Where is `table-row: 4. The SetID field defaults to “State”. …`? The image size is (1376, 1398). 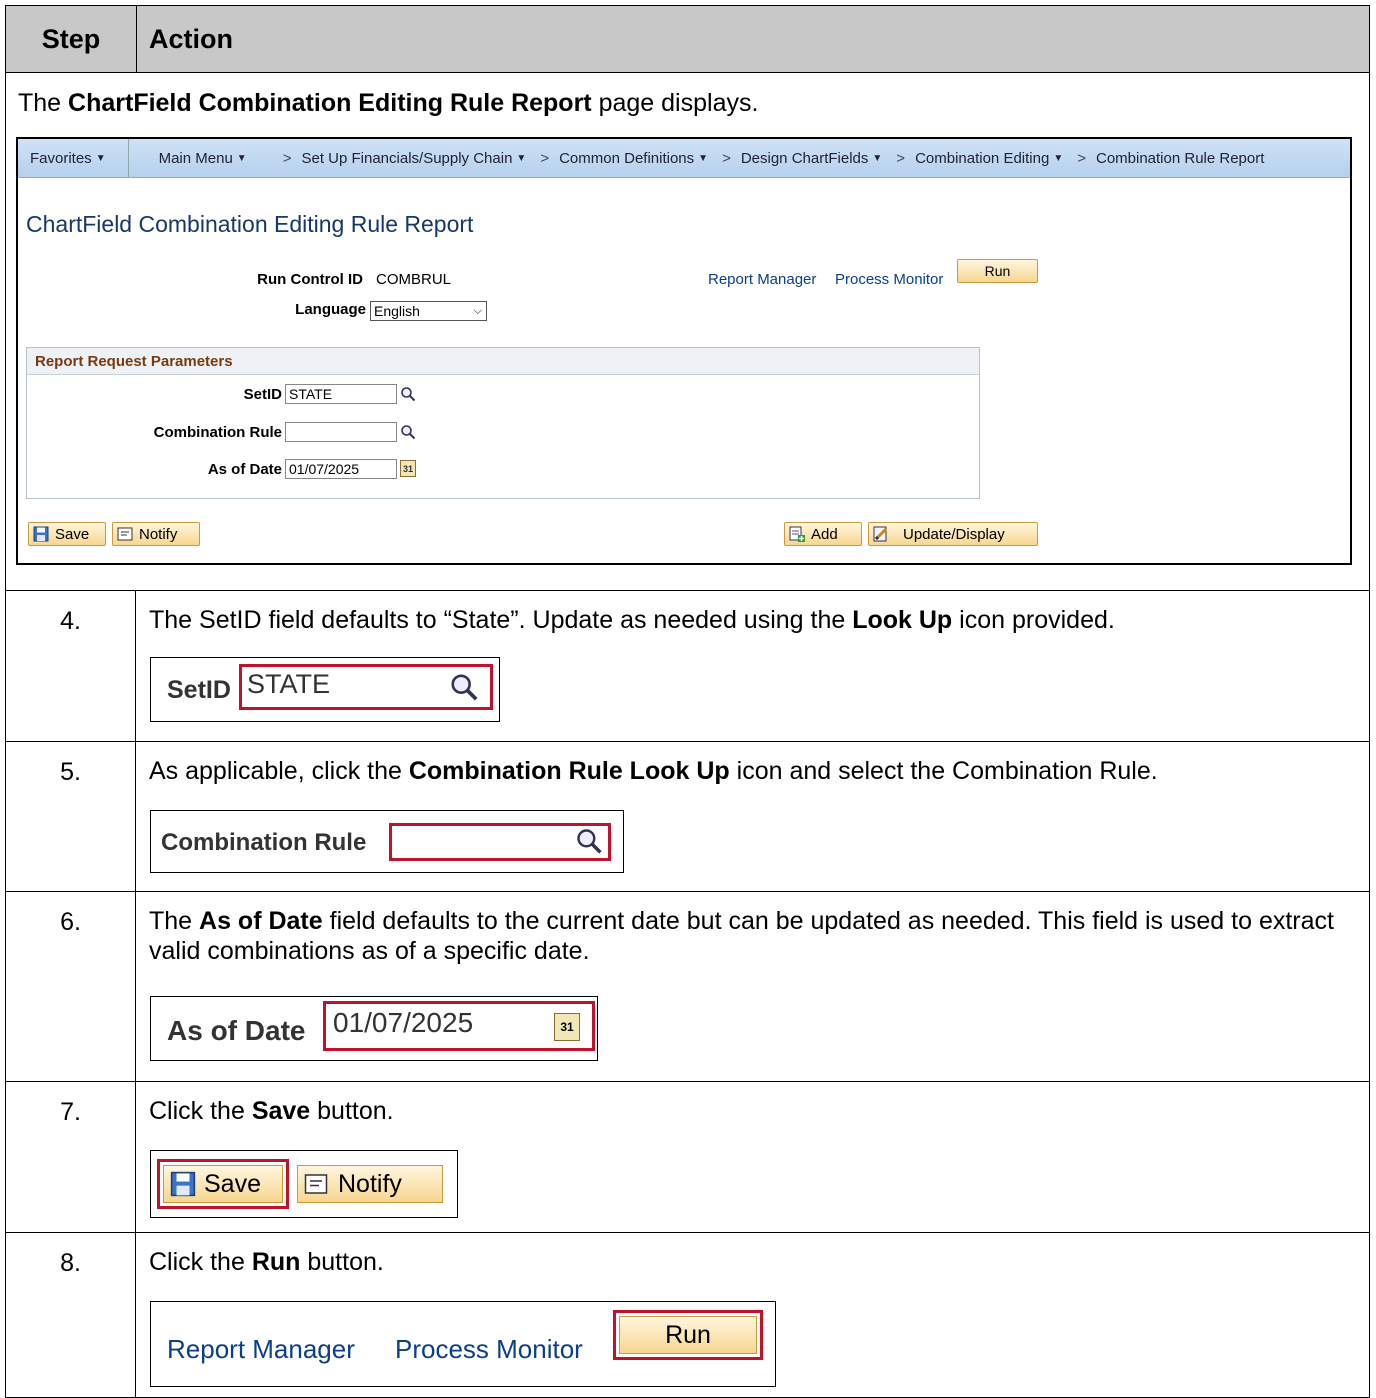 table-row: 4. The SetID field defaults to “State”. … is located at coordinates (687, 666).